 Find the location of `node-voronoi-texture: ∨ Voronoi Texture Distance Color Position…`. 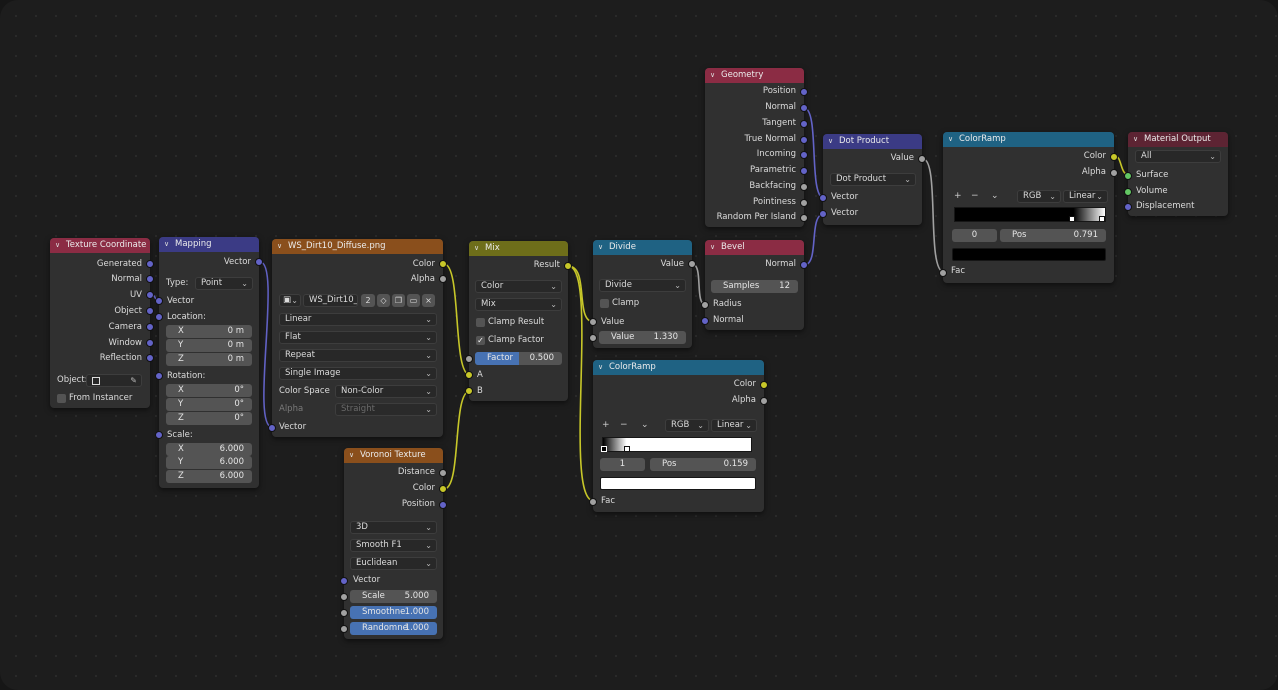

node-voronoi-texture: ∨ Voronoi Texture Distance Color Position… is located at coordinates (393, 543).